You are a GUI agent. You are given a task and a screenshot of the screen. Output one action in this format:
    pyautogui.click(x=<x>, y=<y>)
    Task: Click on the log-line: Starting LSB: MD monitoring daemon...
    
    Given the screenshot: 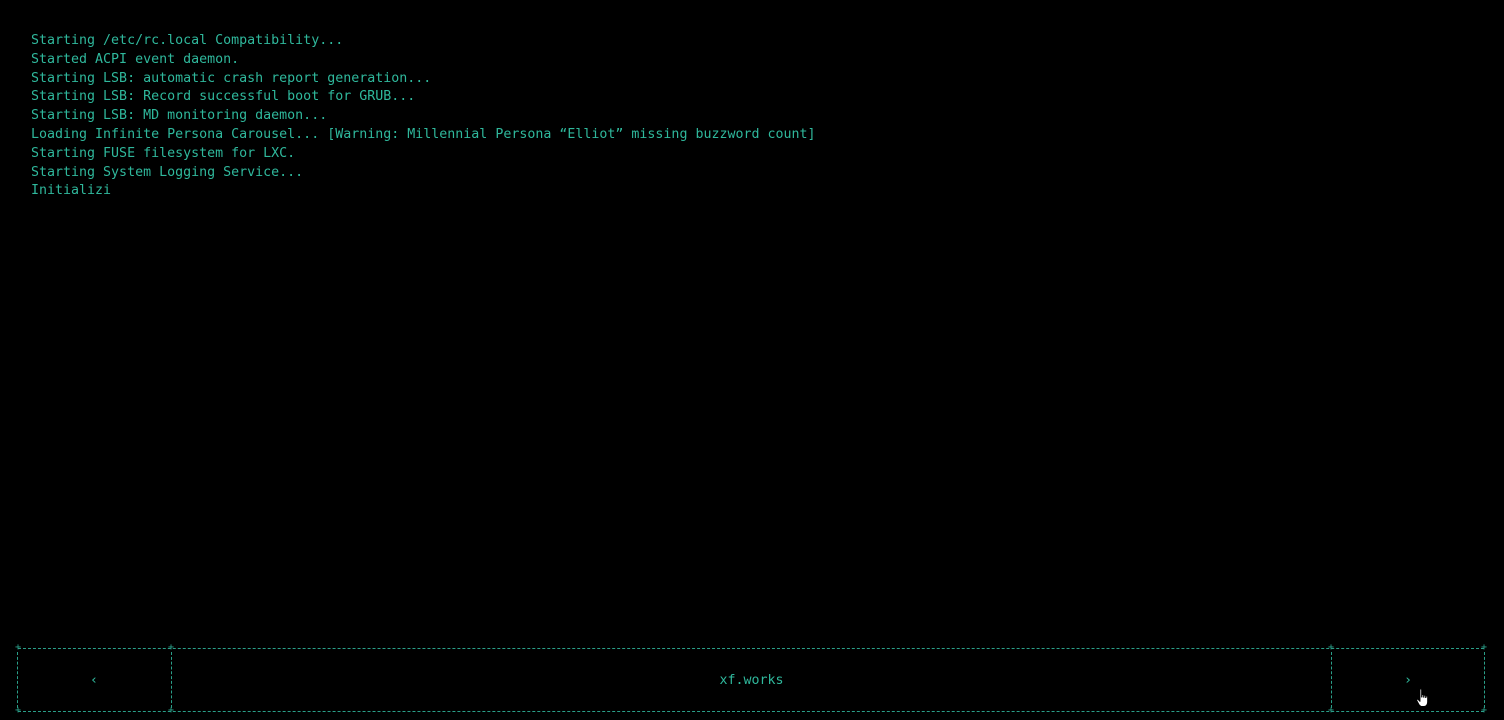 What is the action you would take?
    pyautogui.click(x=179, y=116)
    